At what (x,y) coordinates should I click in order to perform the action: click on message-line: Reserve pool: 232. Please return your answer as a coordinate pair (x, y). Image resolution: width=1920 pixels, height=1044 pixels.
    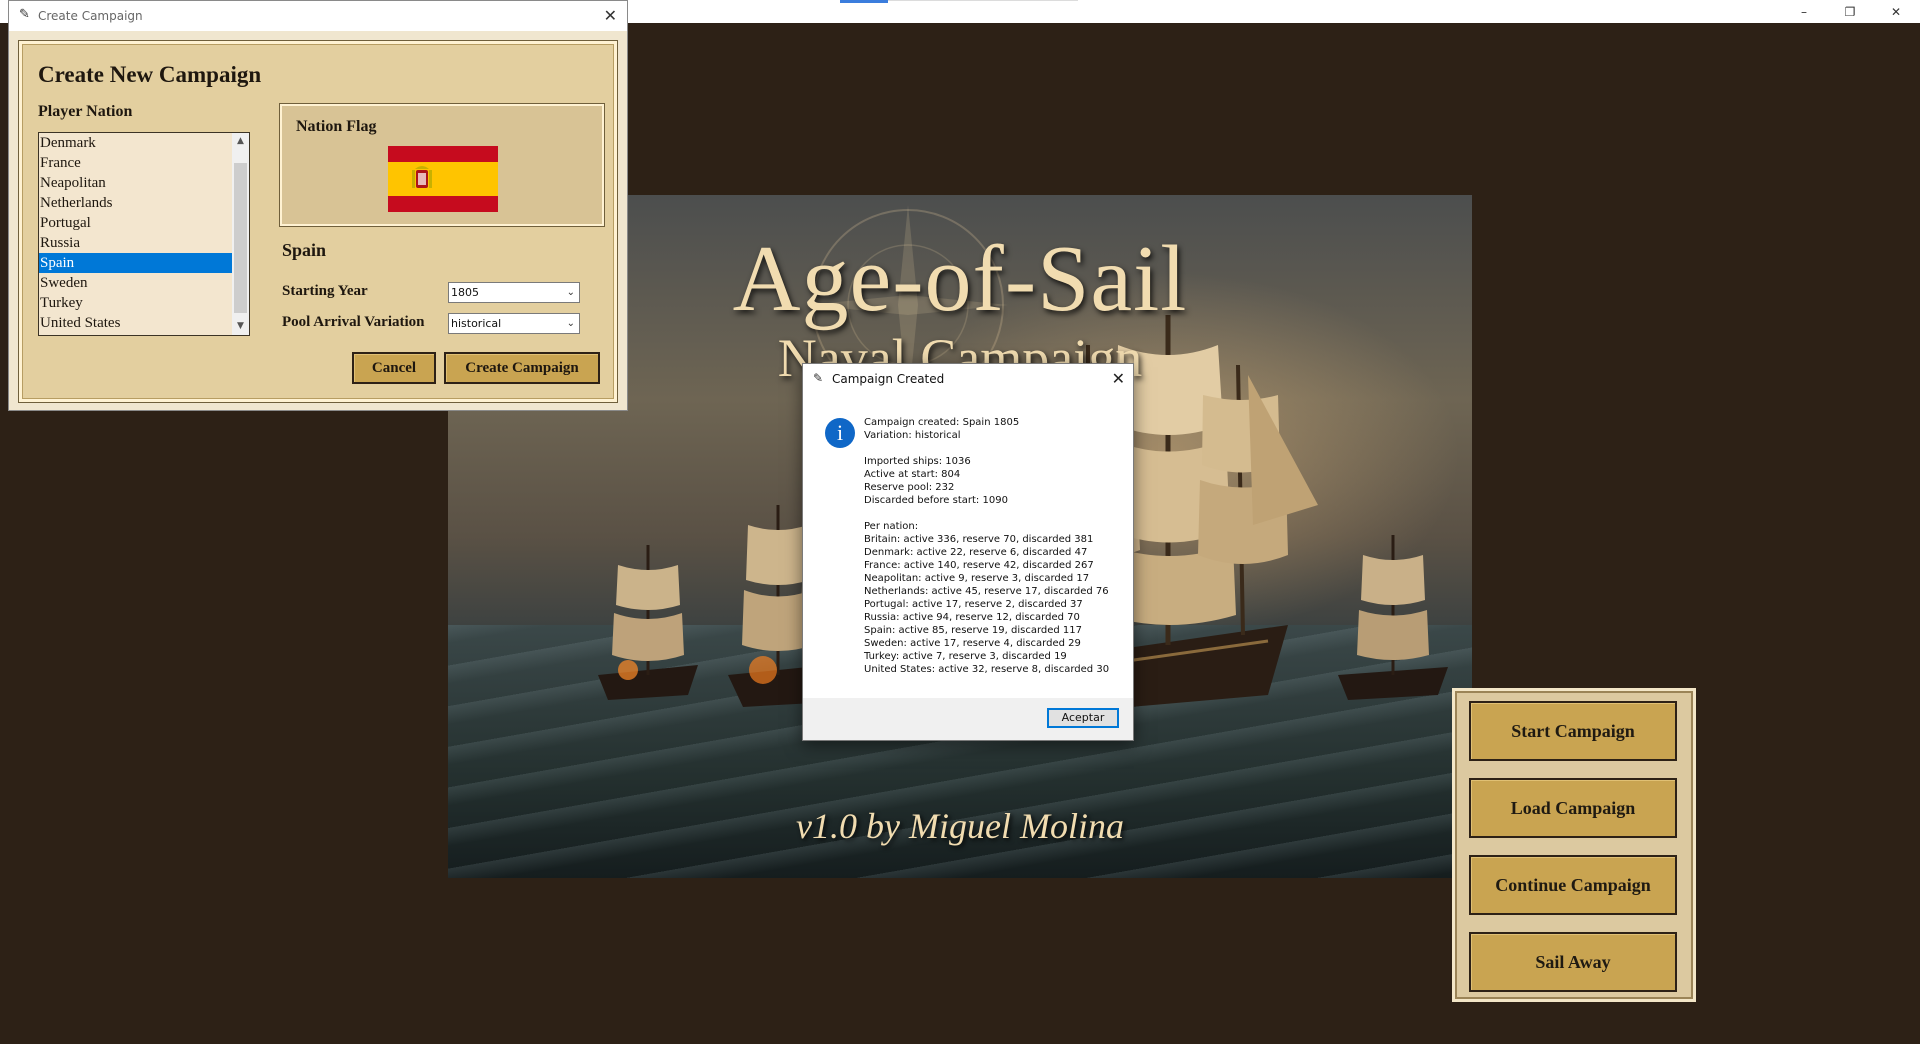
    Looking at the image, I should click on (909, 487).